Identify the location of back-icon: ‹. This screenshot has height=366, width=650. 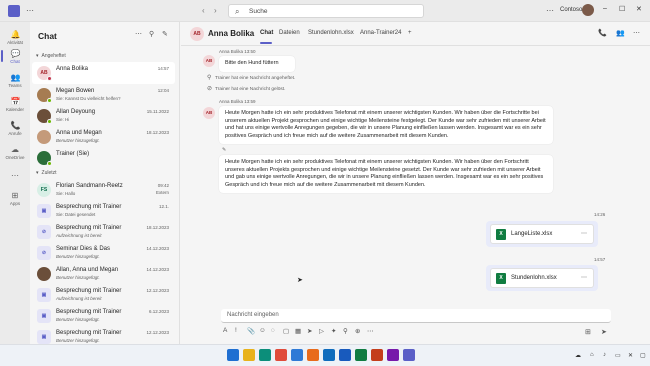
(203, 10).